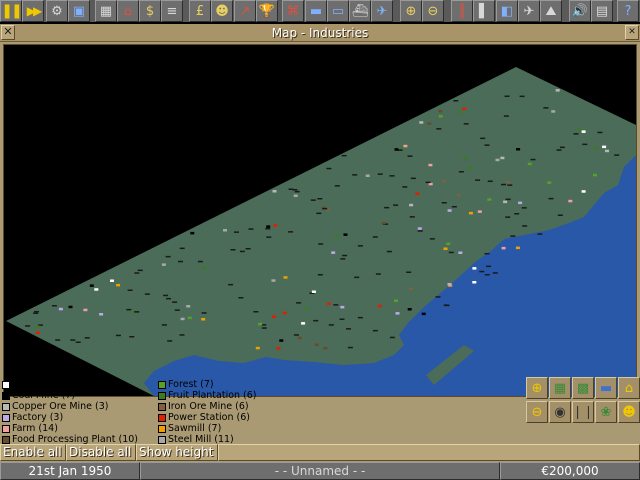 The width and height of the screenshot is (640, 480). I want to click on zoom-in-button: ⊕, so click(411, 11).